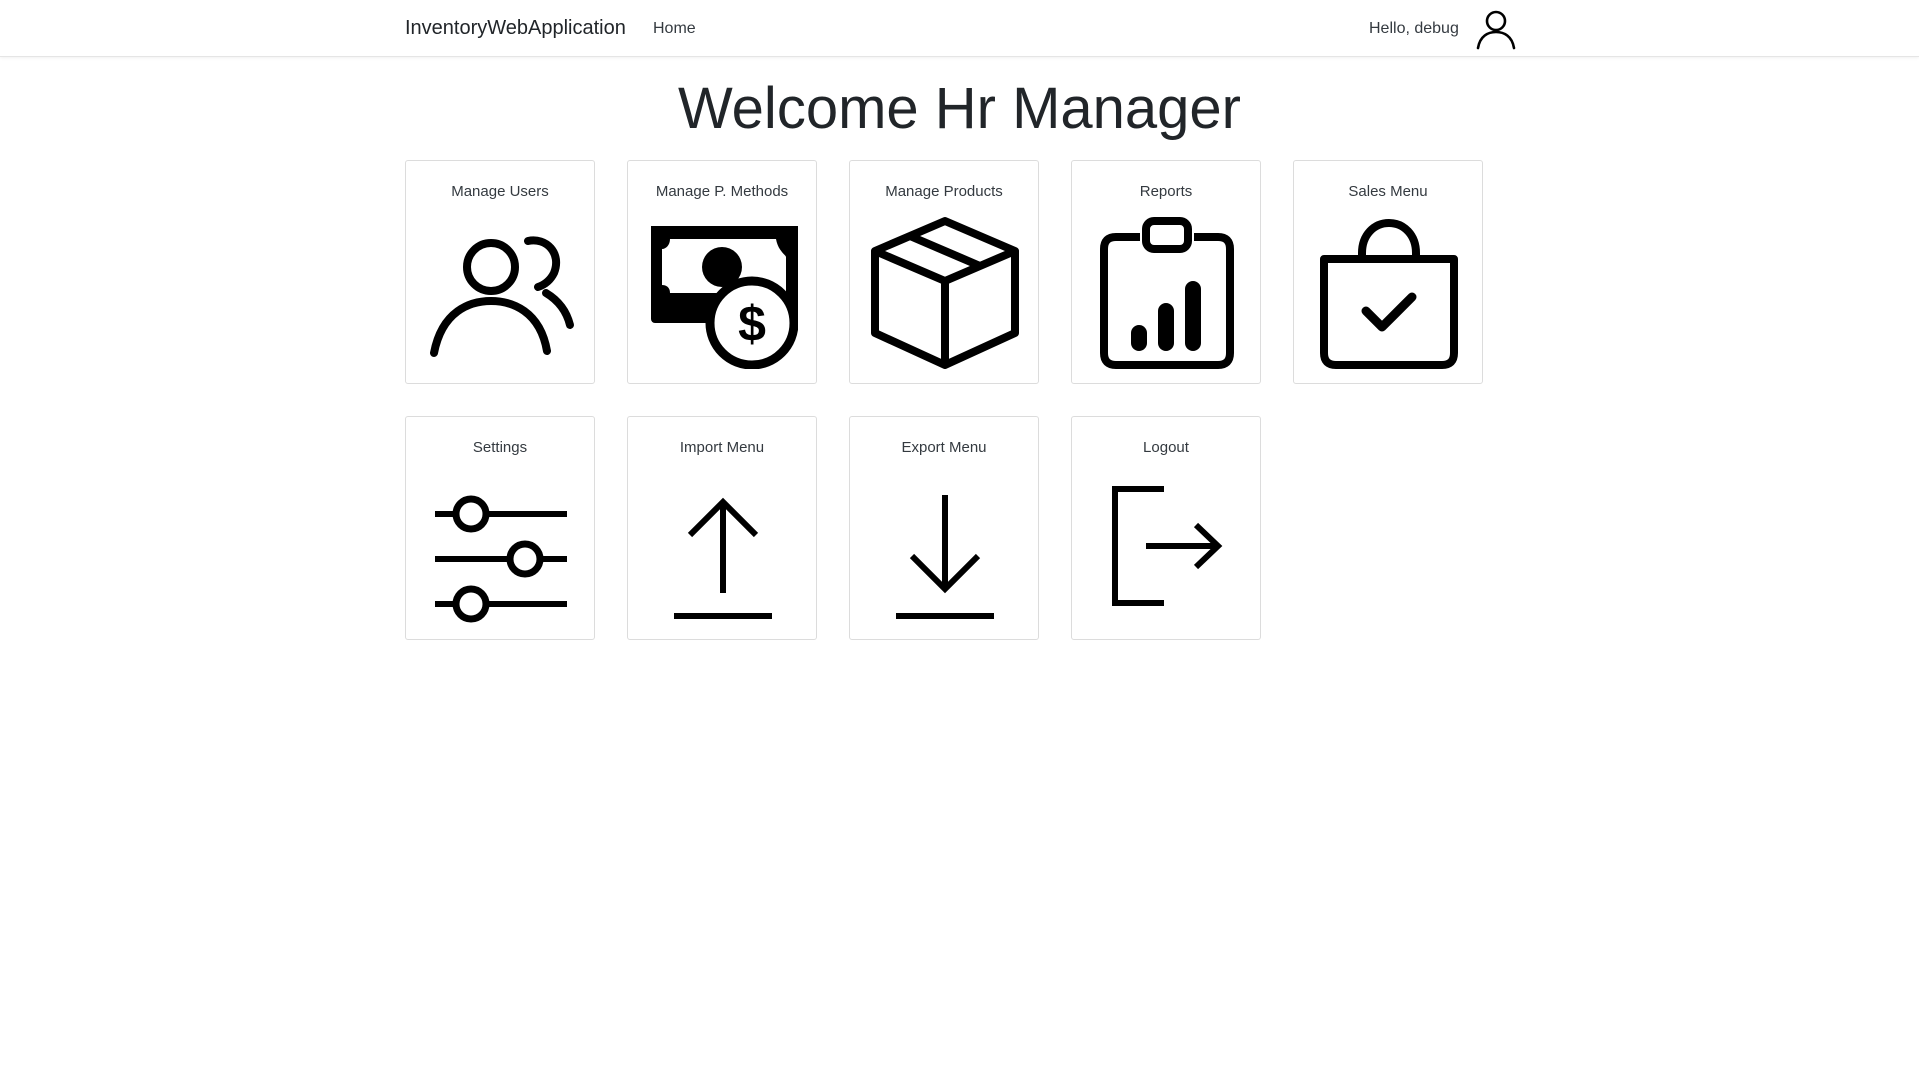 This screenshot has height=1079, width=1919. I want to click on tile-reports: Reports, so click(1166, 272).